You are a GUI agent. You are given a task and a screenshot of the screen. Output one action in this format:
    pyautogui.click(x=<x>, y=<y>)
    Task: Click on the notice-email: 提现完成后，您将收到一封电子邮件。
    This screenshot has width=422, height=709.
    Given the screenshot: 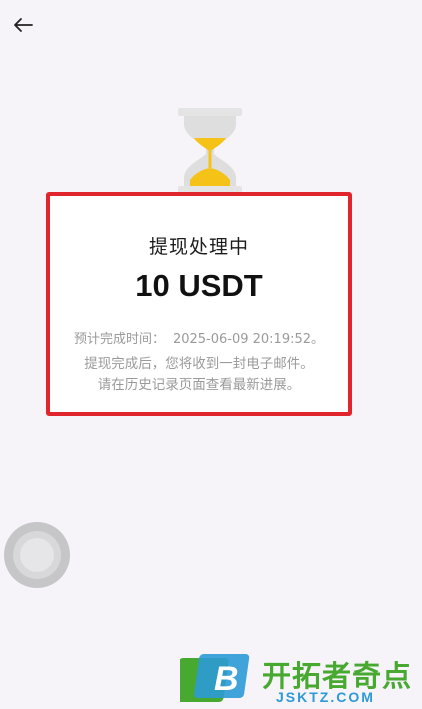 What is the action you would take?
    pyautogui.click(x=199, y=364)
    